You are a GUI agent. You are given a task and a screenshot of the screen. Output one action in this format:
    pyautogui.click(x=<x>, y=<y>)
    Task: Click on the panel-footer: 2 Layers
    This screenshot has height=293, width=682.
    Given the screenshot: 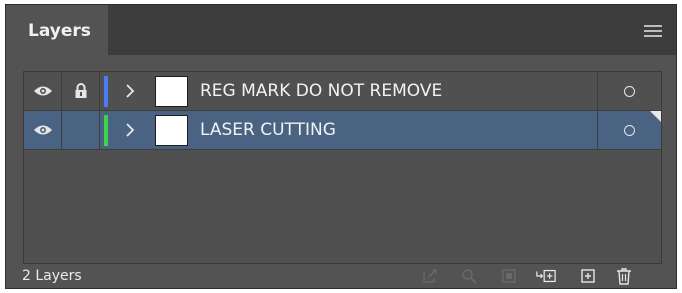 What is the action you would take?
    pyautogui.click(x=341, y=277)
    